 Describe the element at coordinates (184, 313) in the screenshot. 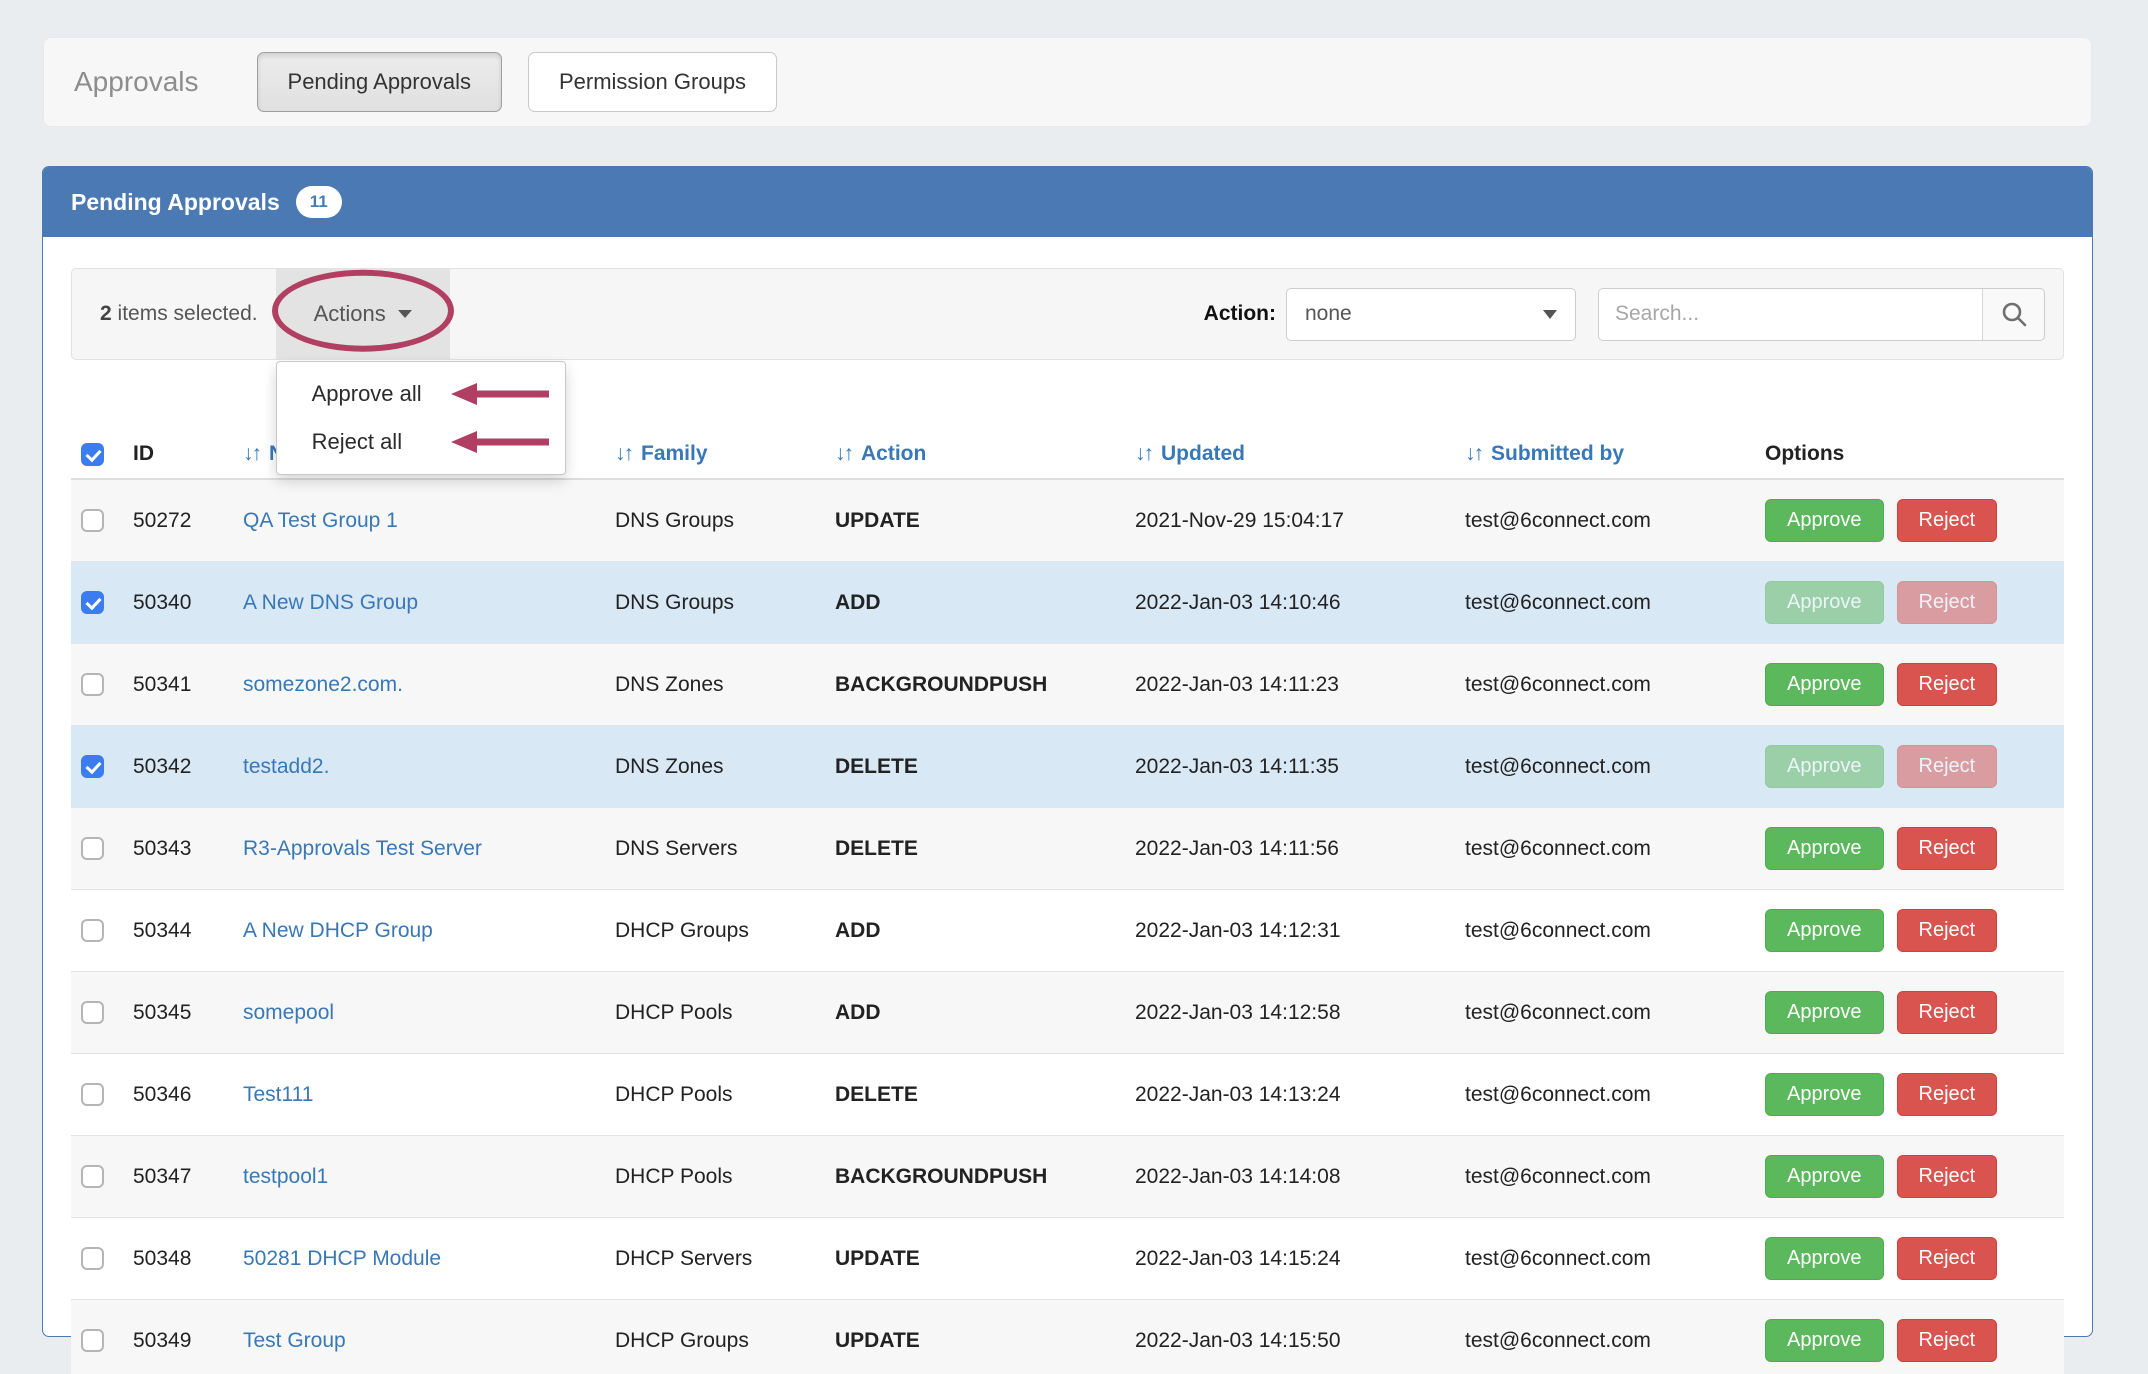

I see `selected-suffix: items selected.` at that location.